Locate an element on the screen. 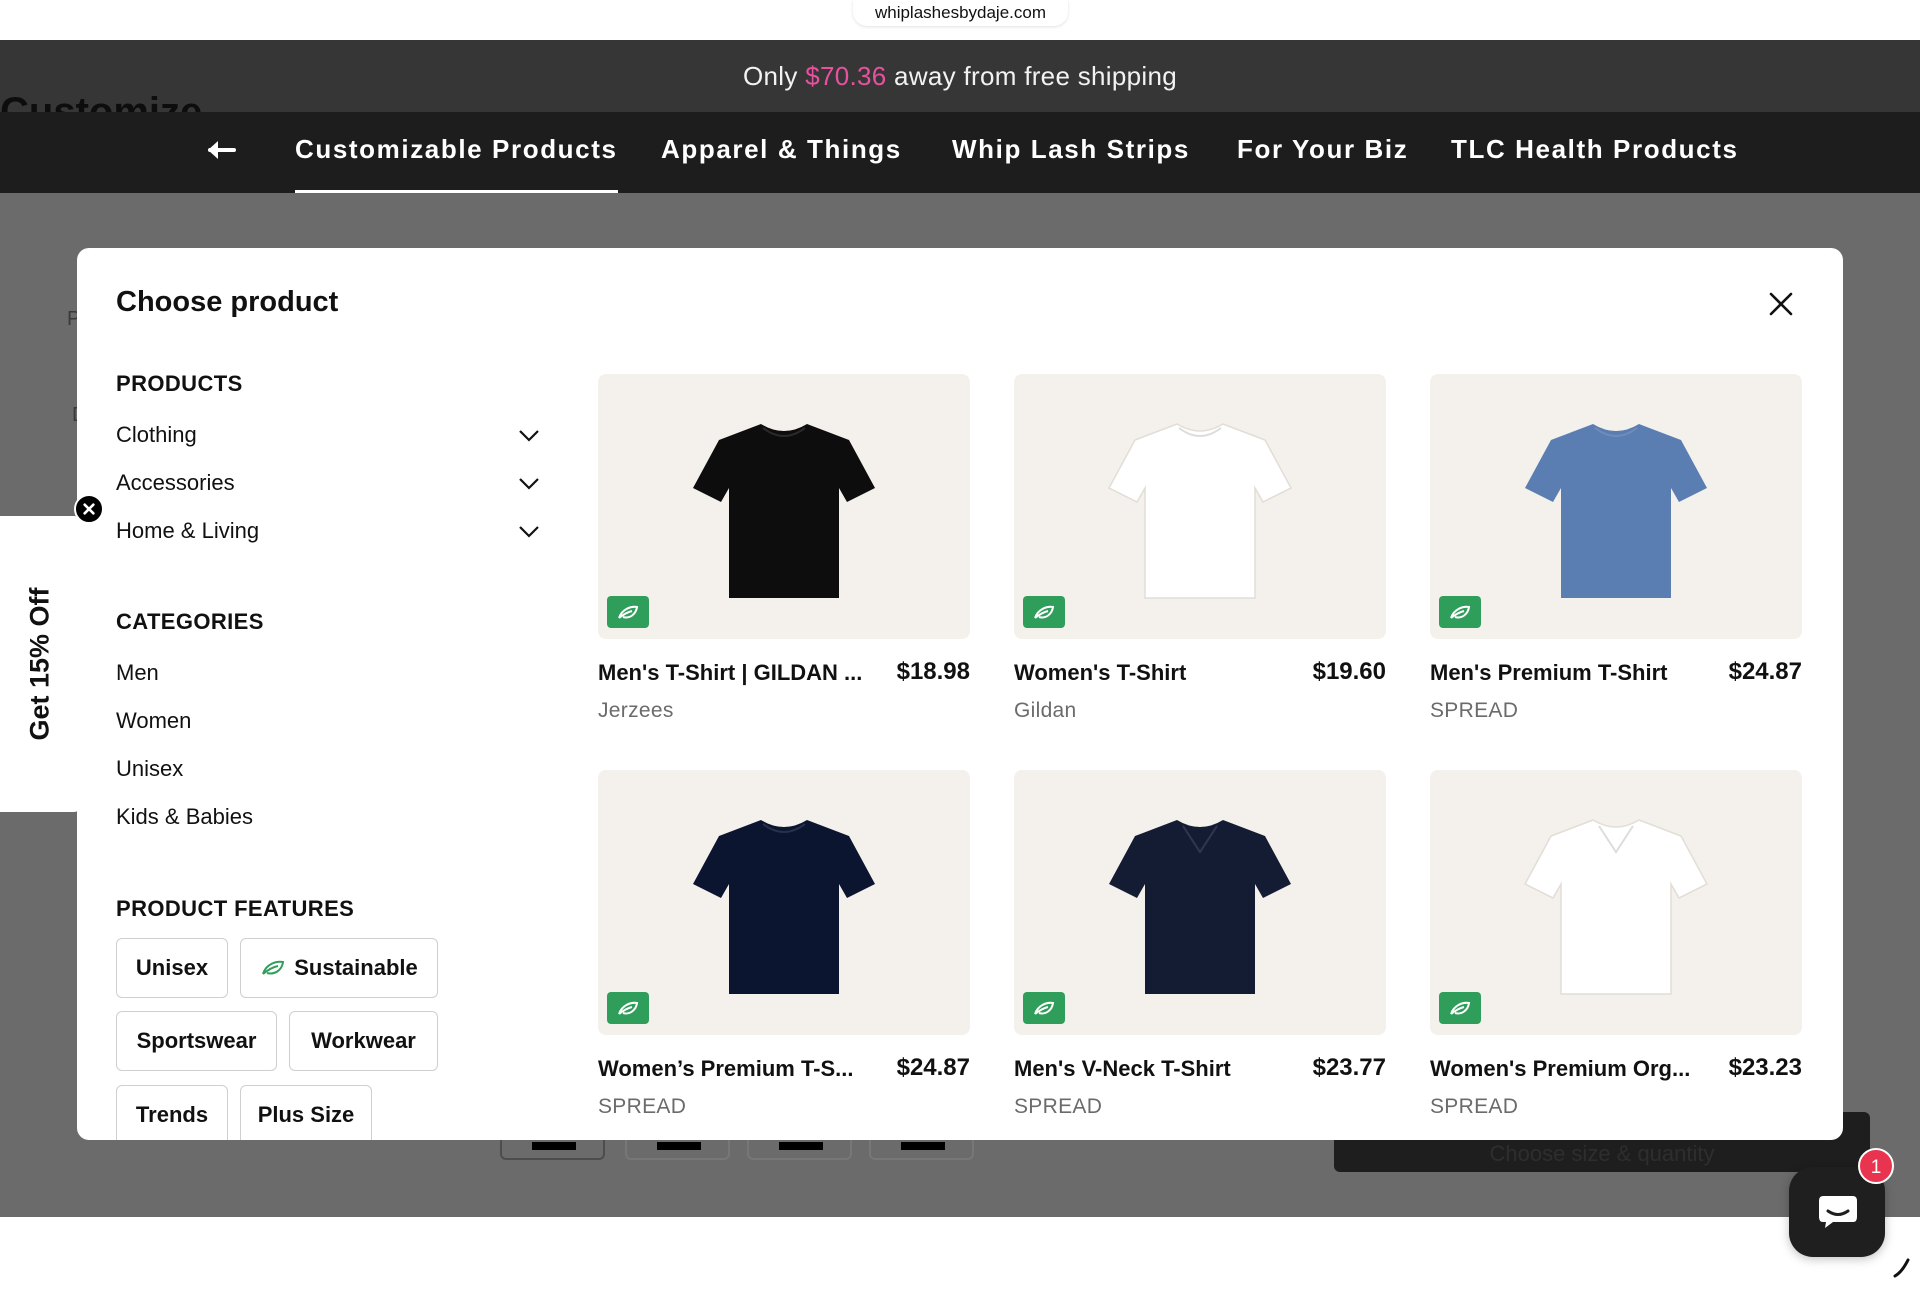 This screenshot has width=1920, height=1290. product-price: $19.60 is located at coordinates (1349, 671).